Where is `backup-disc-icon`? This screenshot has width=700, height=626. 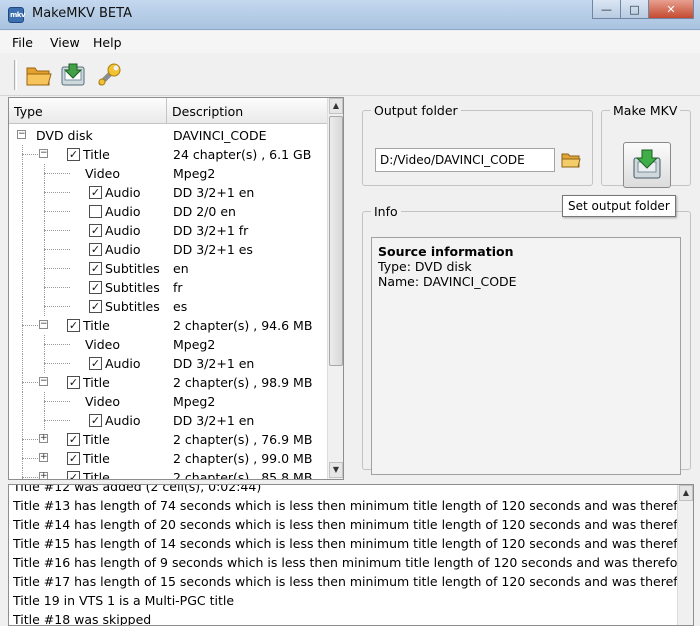 backup-disc-icon is located at coordinates (73, 74).